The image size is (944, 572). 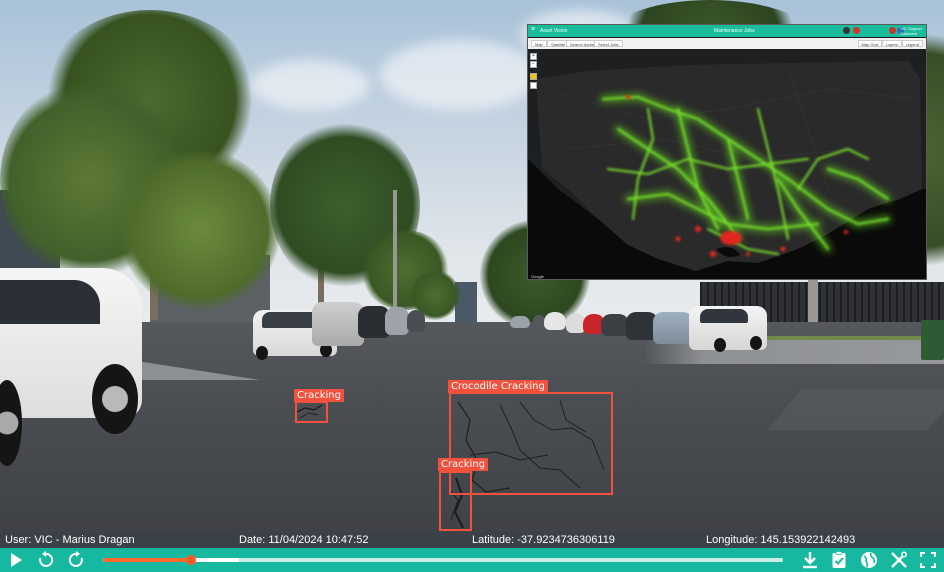 I want to click on forward-button, so click(x=76, y=560).